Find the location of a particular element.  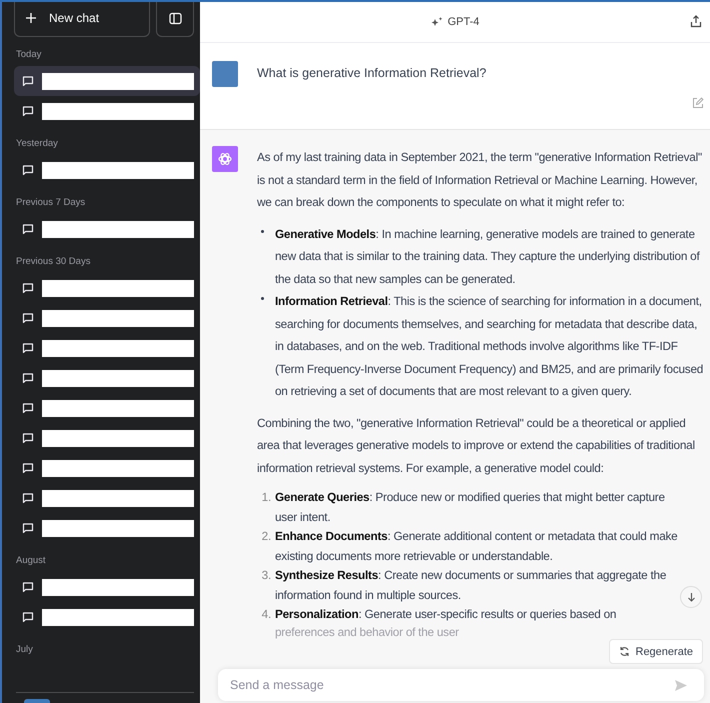

sparkle-icon is located at coordinates (436, 22).